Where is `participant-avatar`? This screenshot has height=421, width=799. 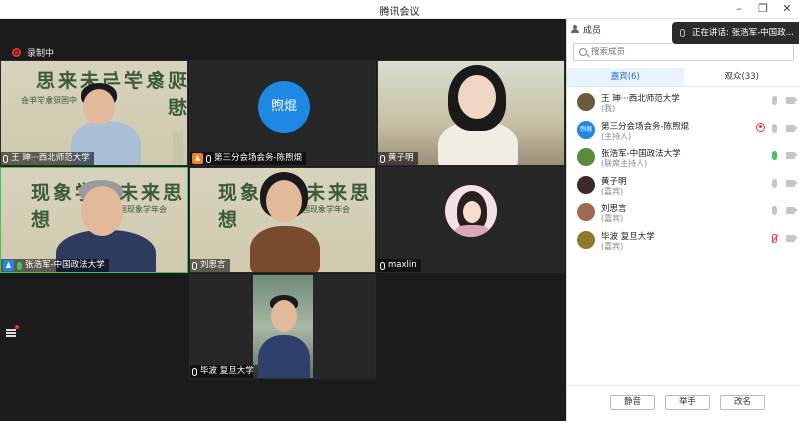
participant-avatar is located at coordinates (471, 211).